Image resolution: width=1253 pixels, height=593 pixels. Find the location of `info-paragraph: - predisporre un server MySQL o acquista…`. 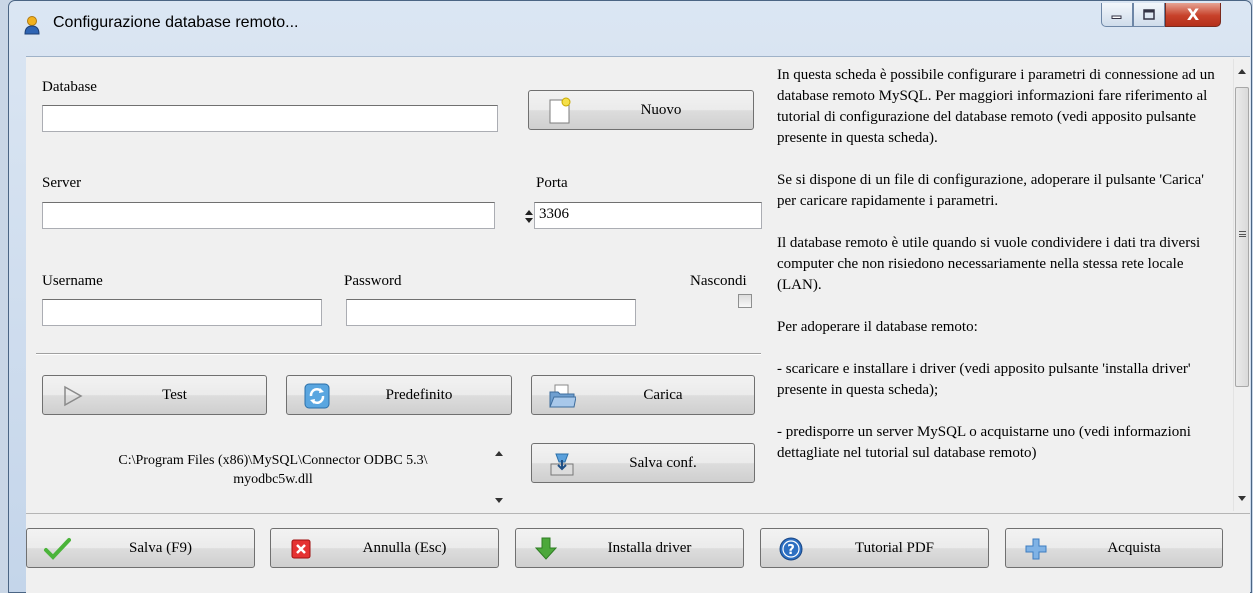

info-paragraph: - predisporre un server MySQL o acquista… is located at coordinates (984, 442).